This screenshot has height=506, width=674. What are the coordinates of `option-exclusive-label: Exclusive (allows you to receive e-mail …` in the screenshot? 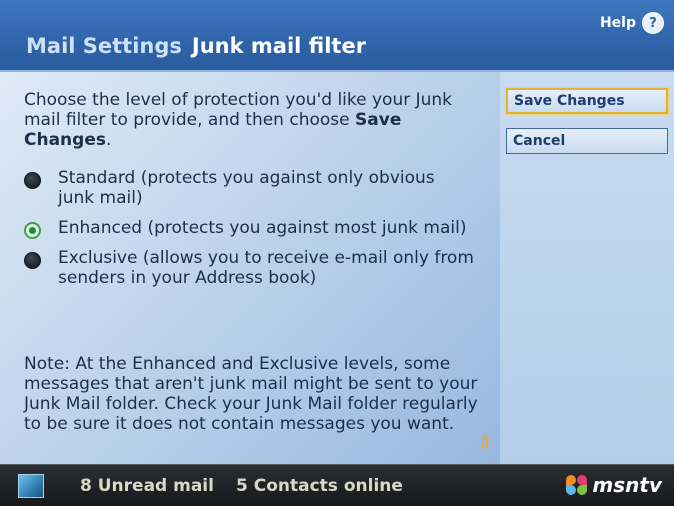 It's located at (266, 268).